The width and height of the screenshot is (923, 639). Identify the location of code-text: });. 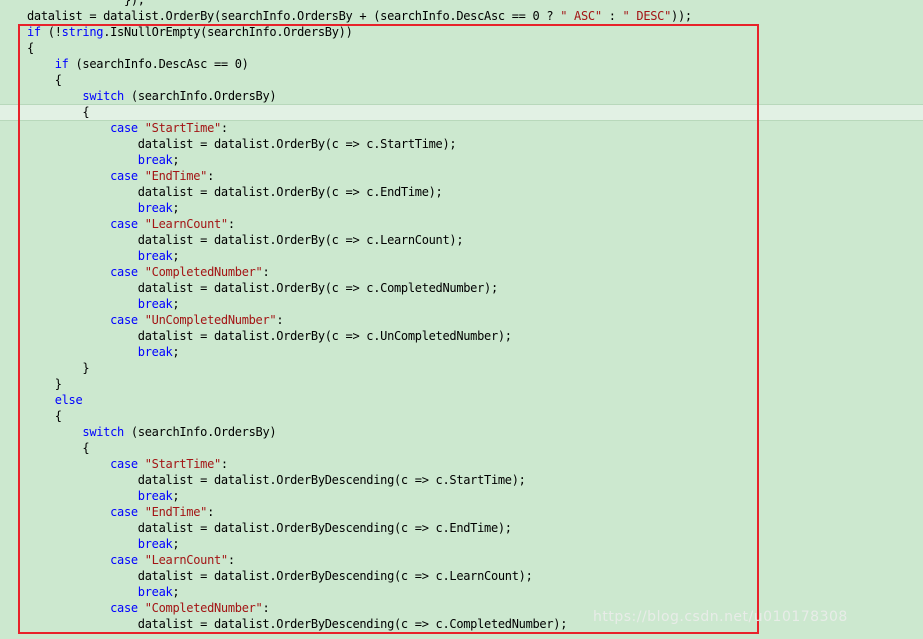
(86, 3).